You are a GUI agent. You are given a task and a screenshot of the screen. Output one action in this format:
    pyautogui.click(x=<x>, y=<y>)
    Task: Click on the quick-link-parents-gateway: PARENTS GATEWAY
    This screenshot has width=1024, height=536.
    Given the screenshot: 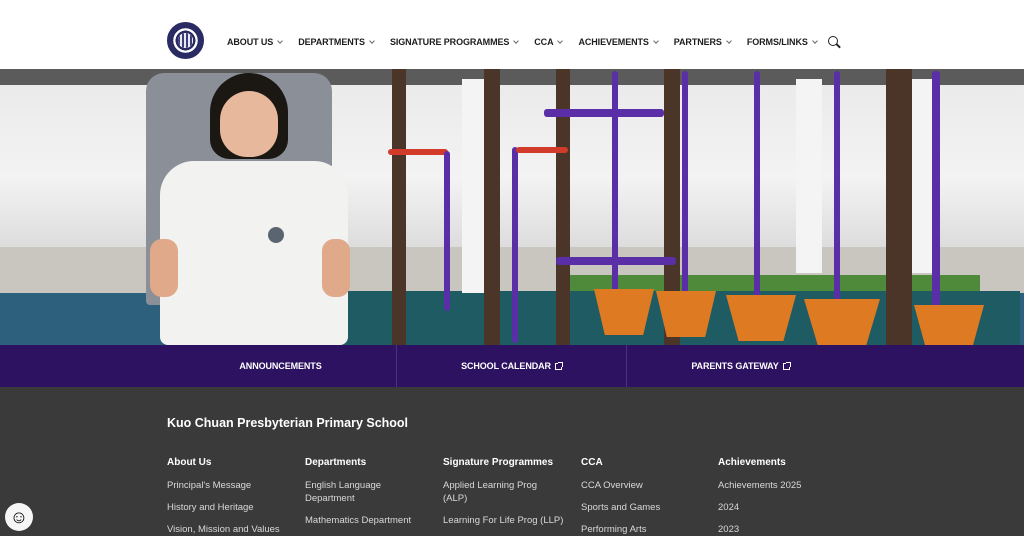 What is the action you would take?
    pyautogui.click(x=825, y=366)
    